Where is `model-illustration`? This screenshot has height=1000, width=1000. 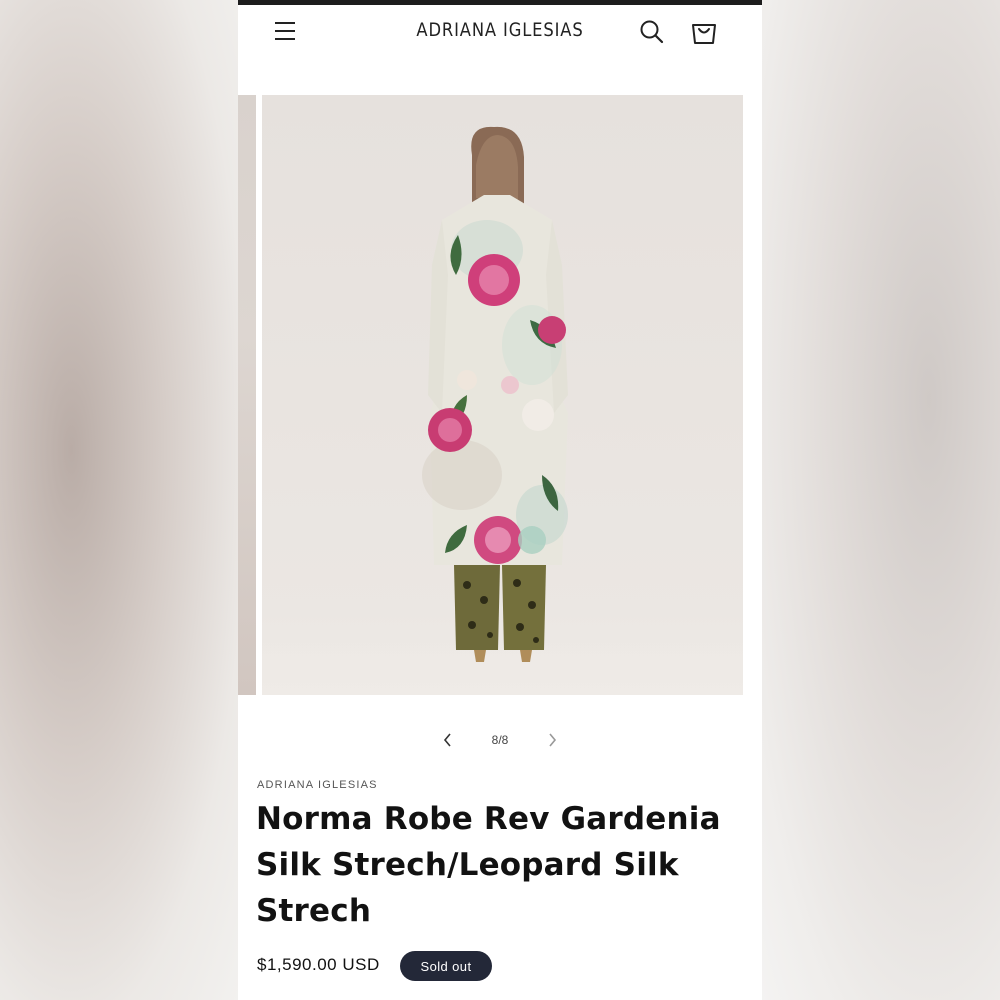 model-illustration is located at coordinates (495, 394).